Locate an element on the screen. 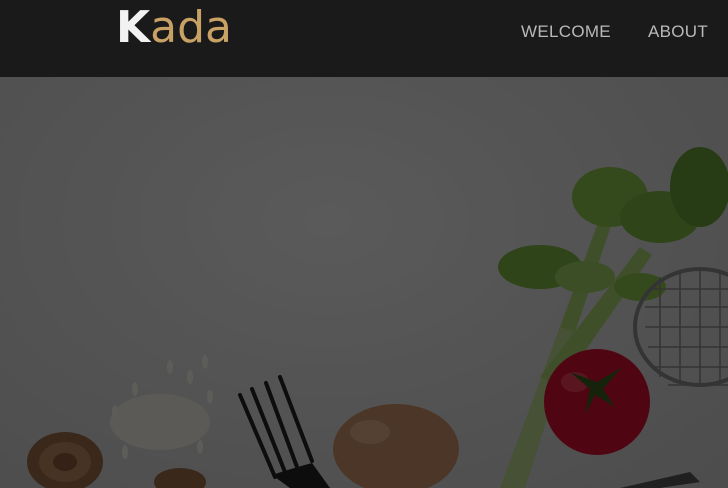 This screenshot has height=488, width=728. nav-link-welcome: WELCOME is located at coordinates (566, 32).